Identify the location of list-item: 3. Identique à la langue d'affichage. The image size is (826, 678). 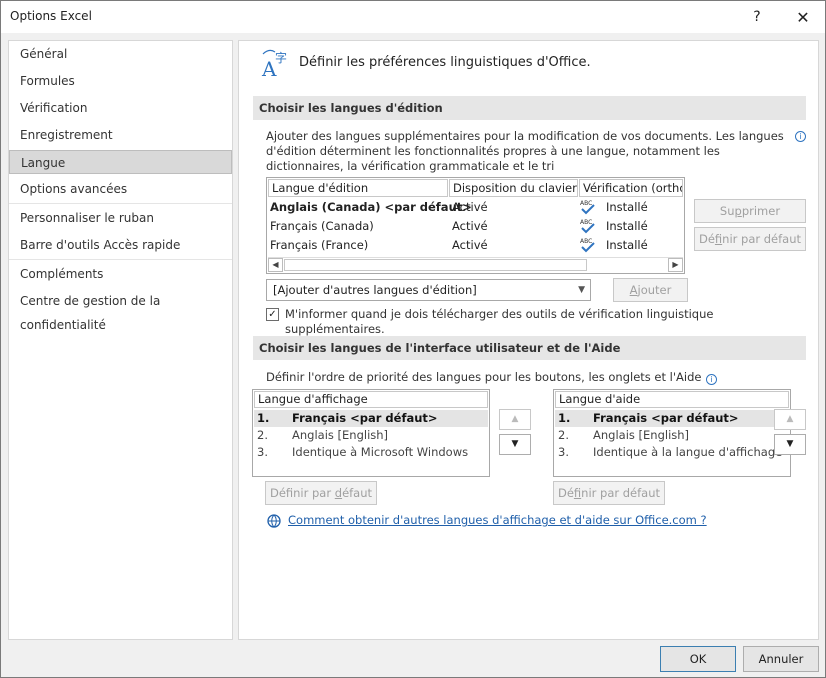
(672, 452).